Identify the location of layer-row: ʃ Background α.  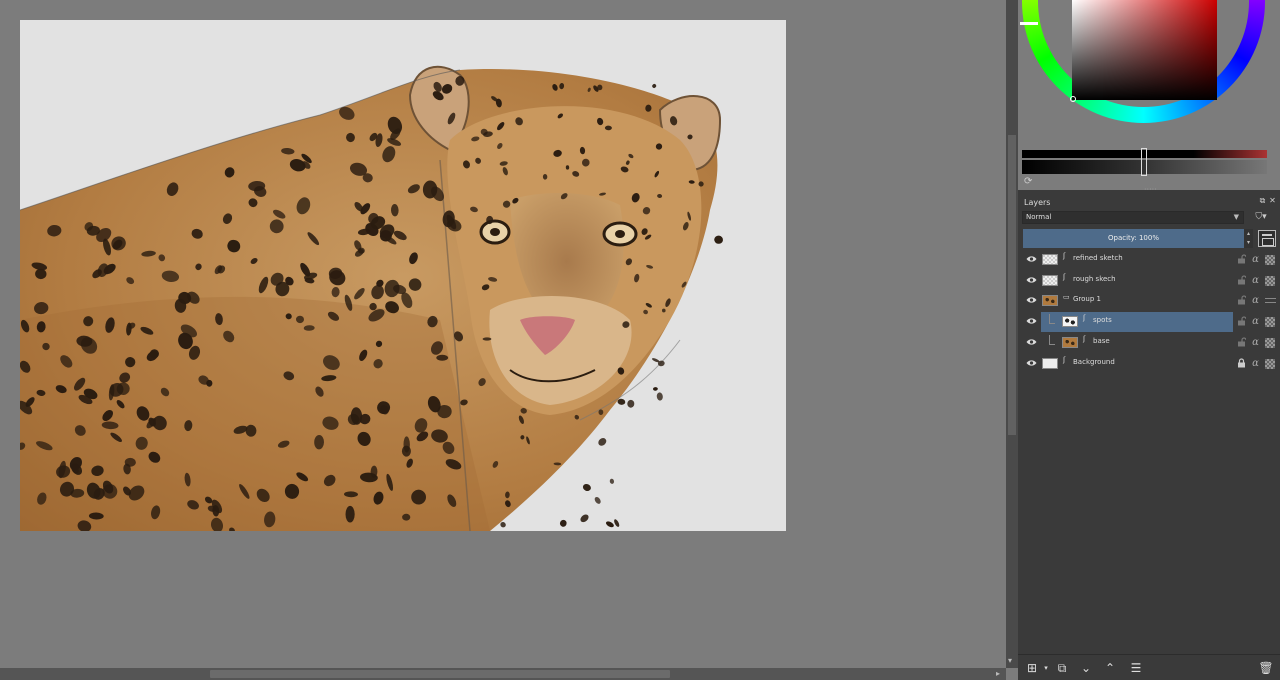
(1149, 364).